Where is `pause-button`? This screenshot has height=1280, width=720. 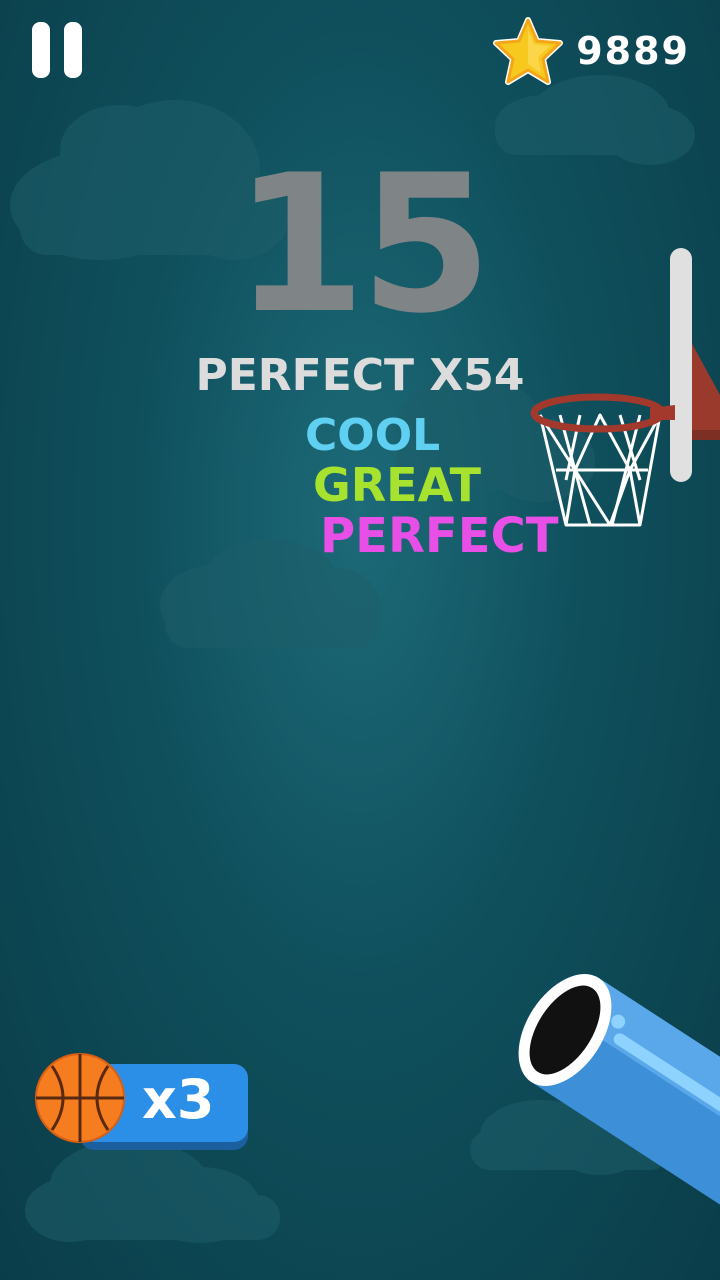 pause-button is located at coordinates (58, 50).